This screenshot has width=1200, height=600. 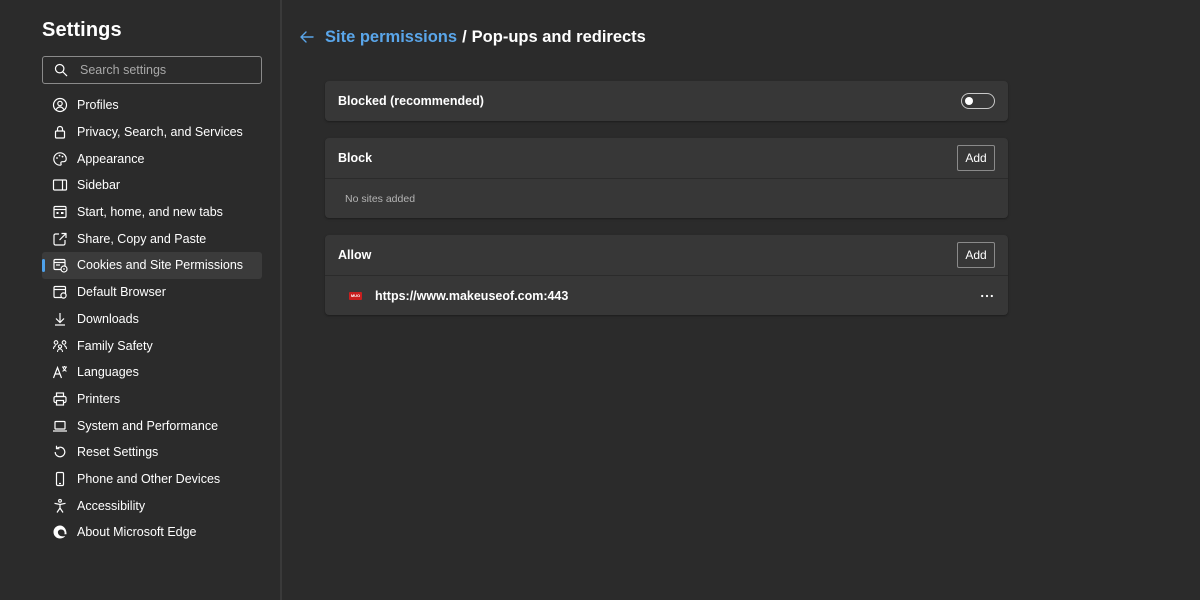 What do you see at coordinates (98, 105) in the screenshot?
I see `sidebar-item-label: Profiles` at bounding box center [98, 105].